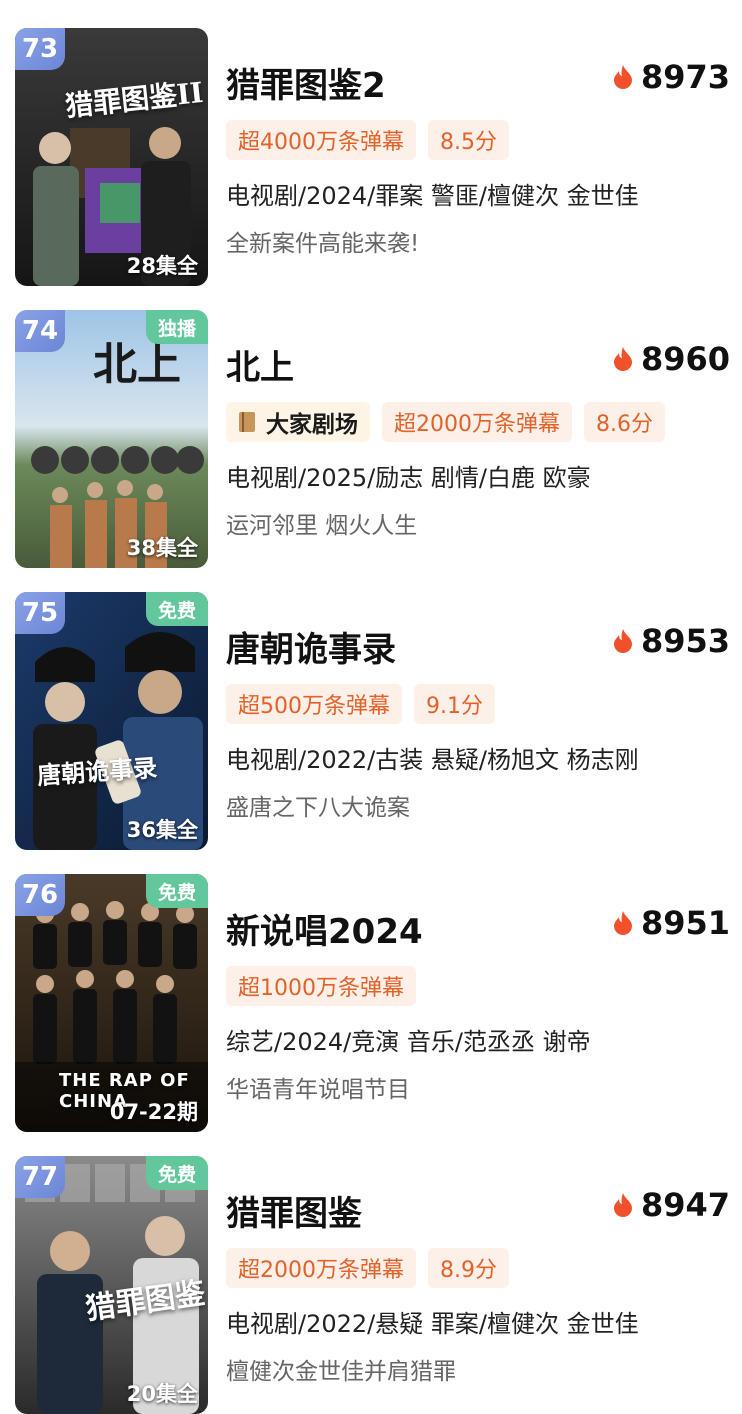  I want to click on book-icon, so click(247, 422).